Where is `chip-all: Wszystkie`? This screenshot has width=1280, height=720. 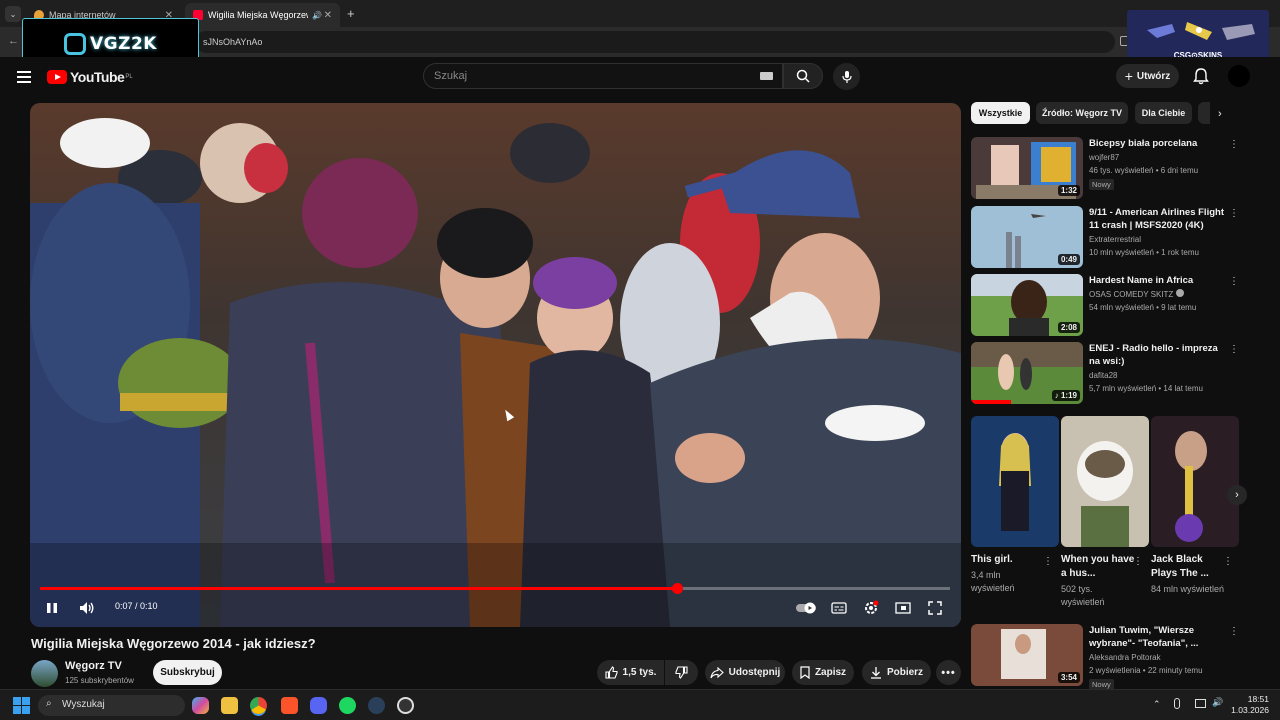
chip-all: Wszystkie is located at coordinates (1000, 113).